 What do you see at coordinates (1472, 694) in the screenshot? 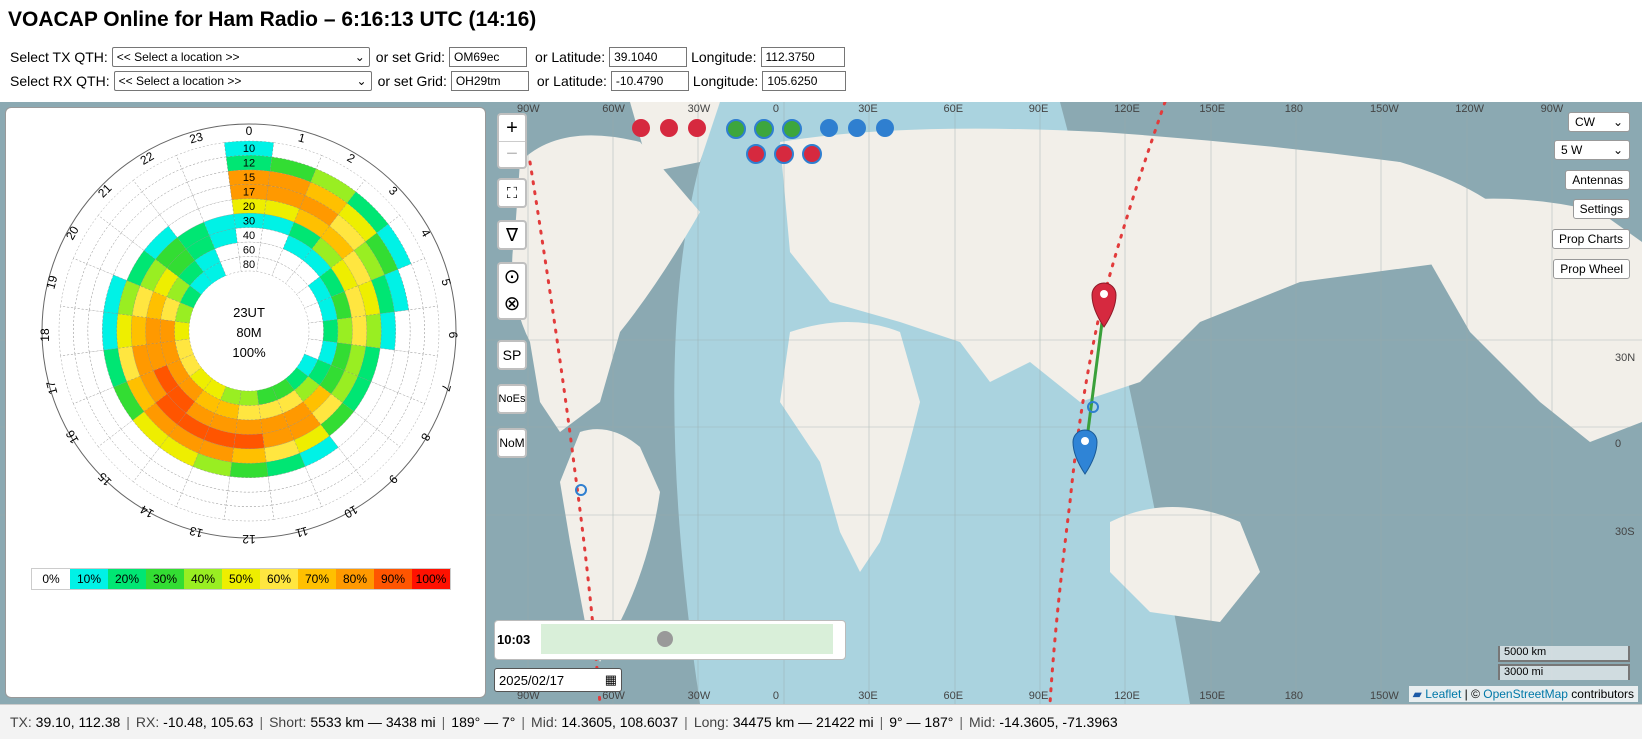
I see `attrib-sep: | ©` at bounding box center [1472, 694].